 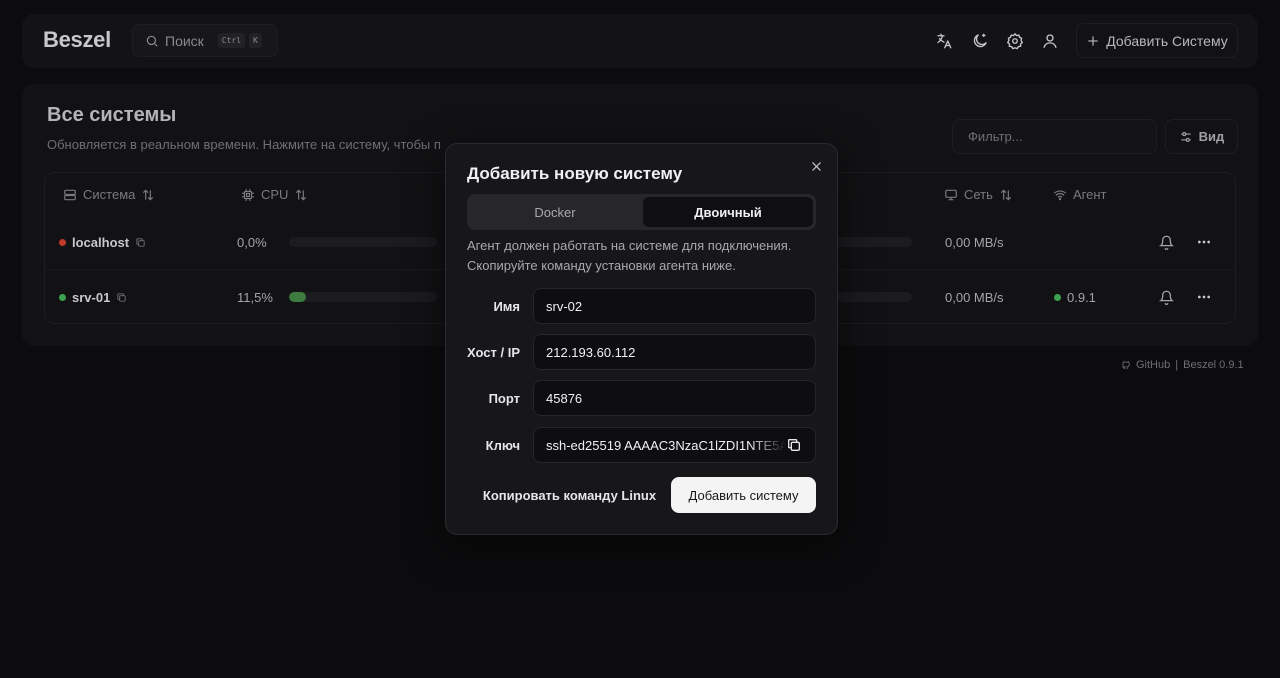 I want to click on install-type-tabs: Docker Двоичный, so click(x=641, y=212).